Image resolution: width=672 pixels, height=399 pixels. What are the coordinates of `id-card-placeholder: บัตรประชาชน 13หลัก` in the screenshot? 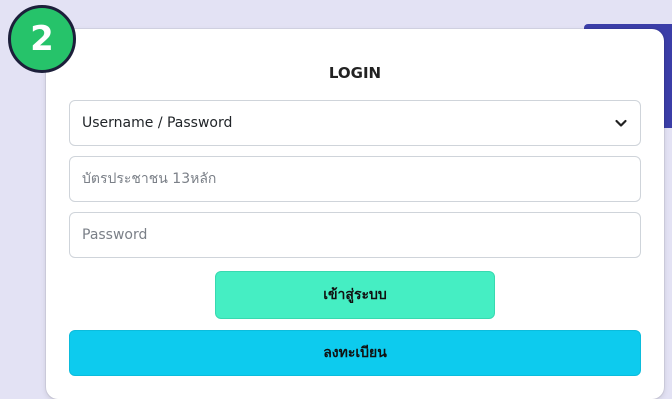 It's located at (149, 179).